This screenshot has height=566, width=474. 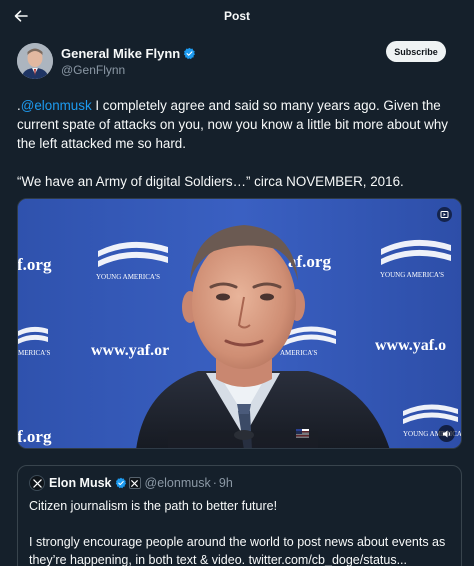 I want to click on backdrop-text: www.yaf.o, so click(x=410, y=345).